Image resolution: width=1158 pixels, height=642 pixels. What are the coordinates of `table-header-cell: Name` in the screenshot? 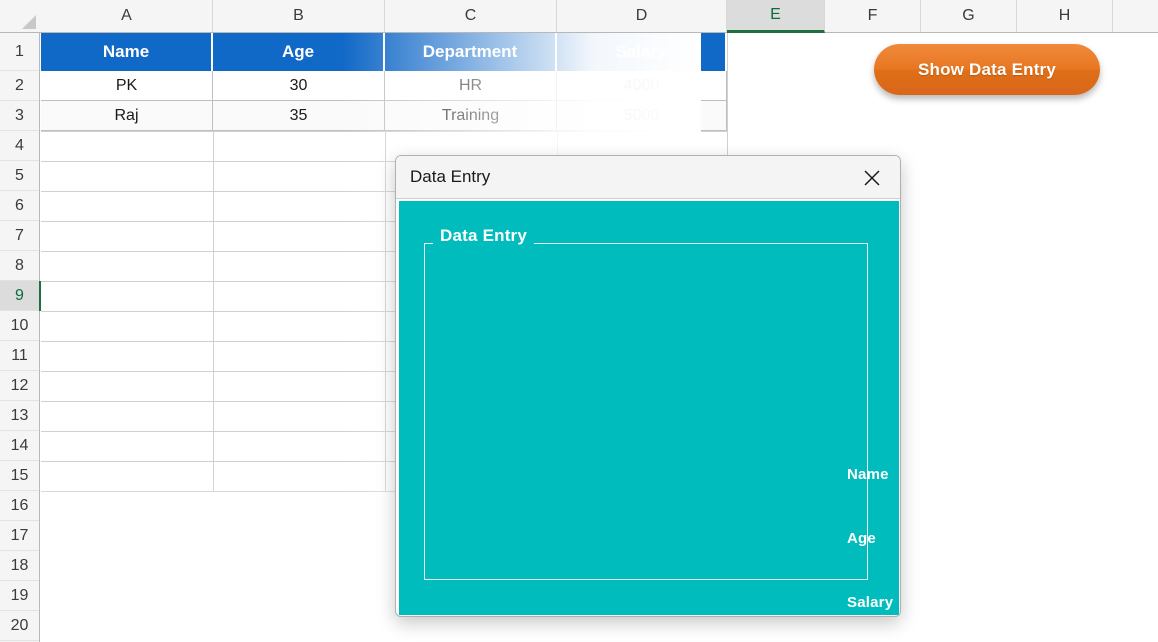 It's located at (127, 52).